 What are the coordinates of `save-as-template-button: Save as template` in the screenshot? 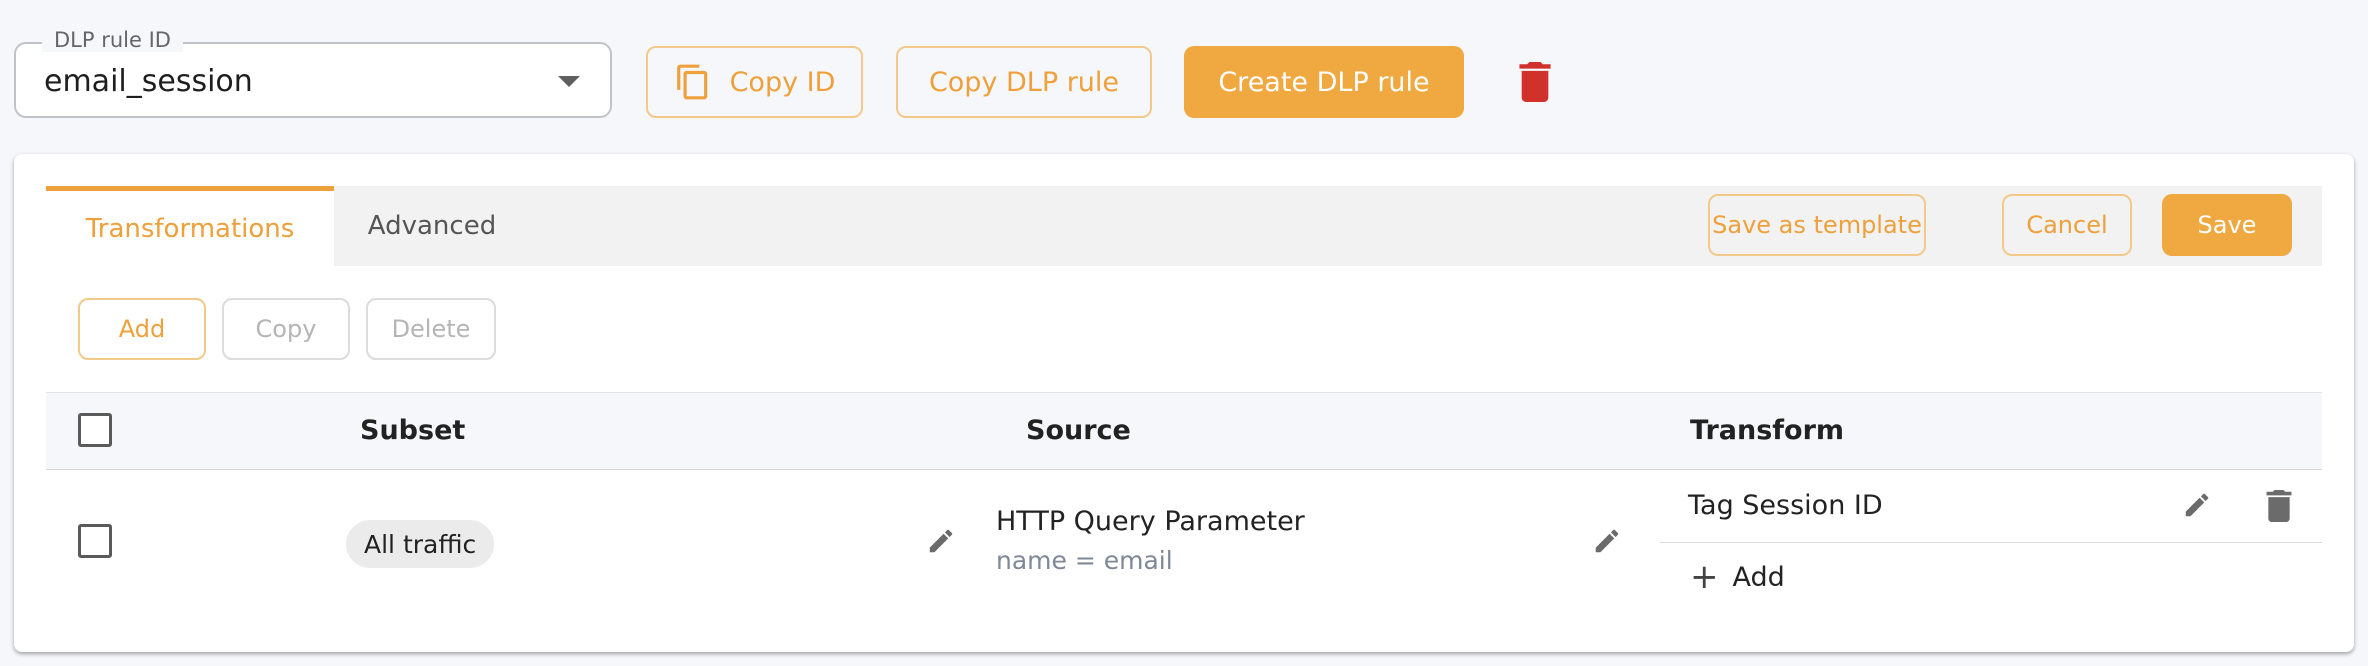 It's located at (1817, 225).